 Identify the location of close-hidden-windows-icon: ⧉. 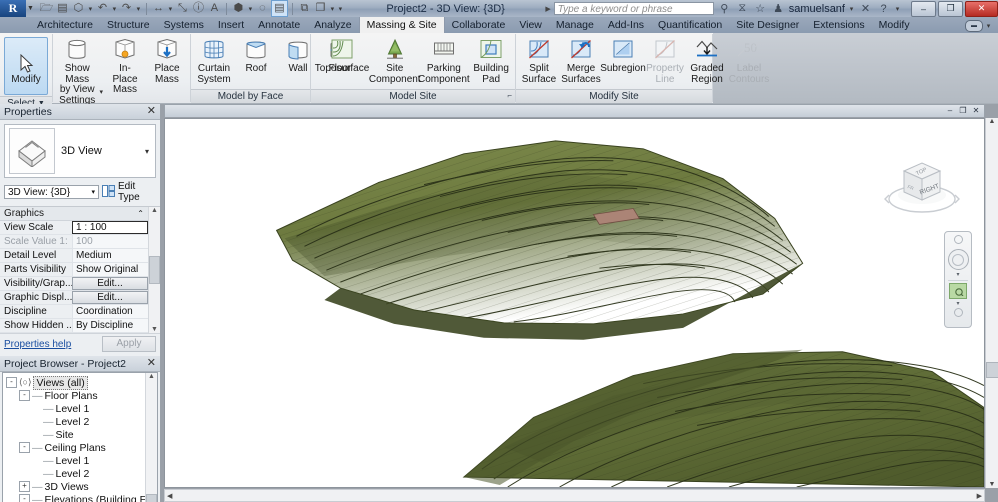
(304, 8).